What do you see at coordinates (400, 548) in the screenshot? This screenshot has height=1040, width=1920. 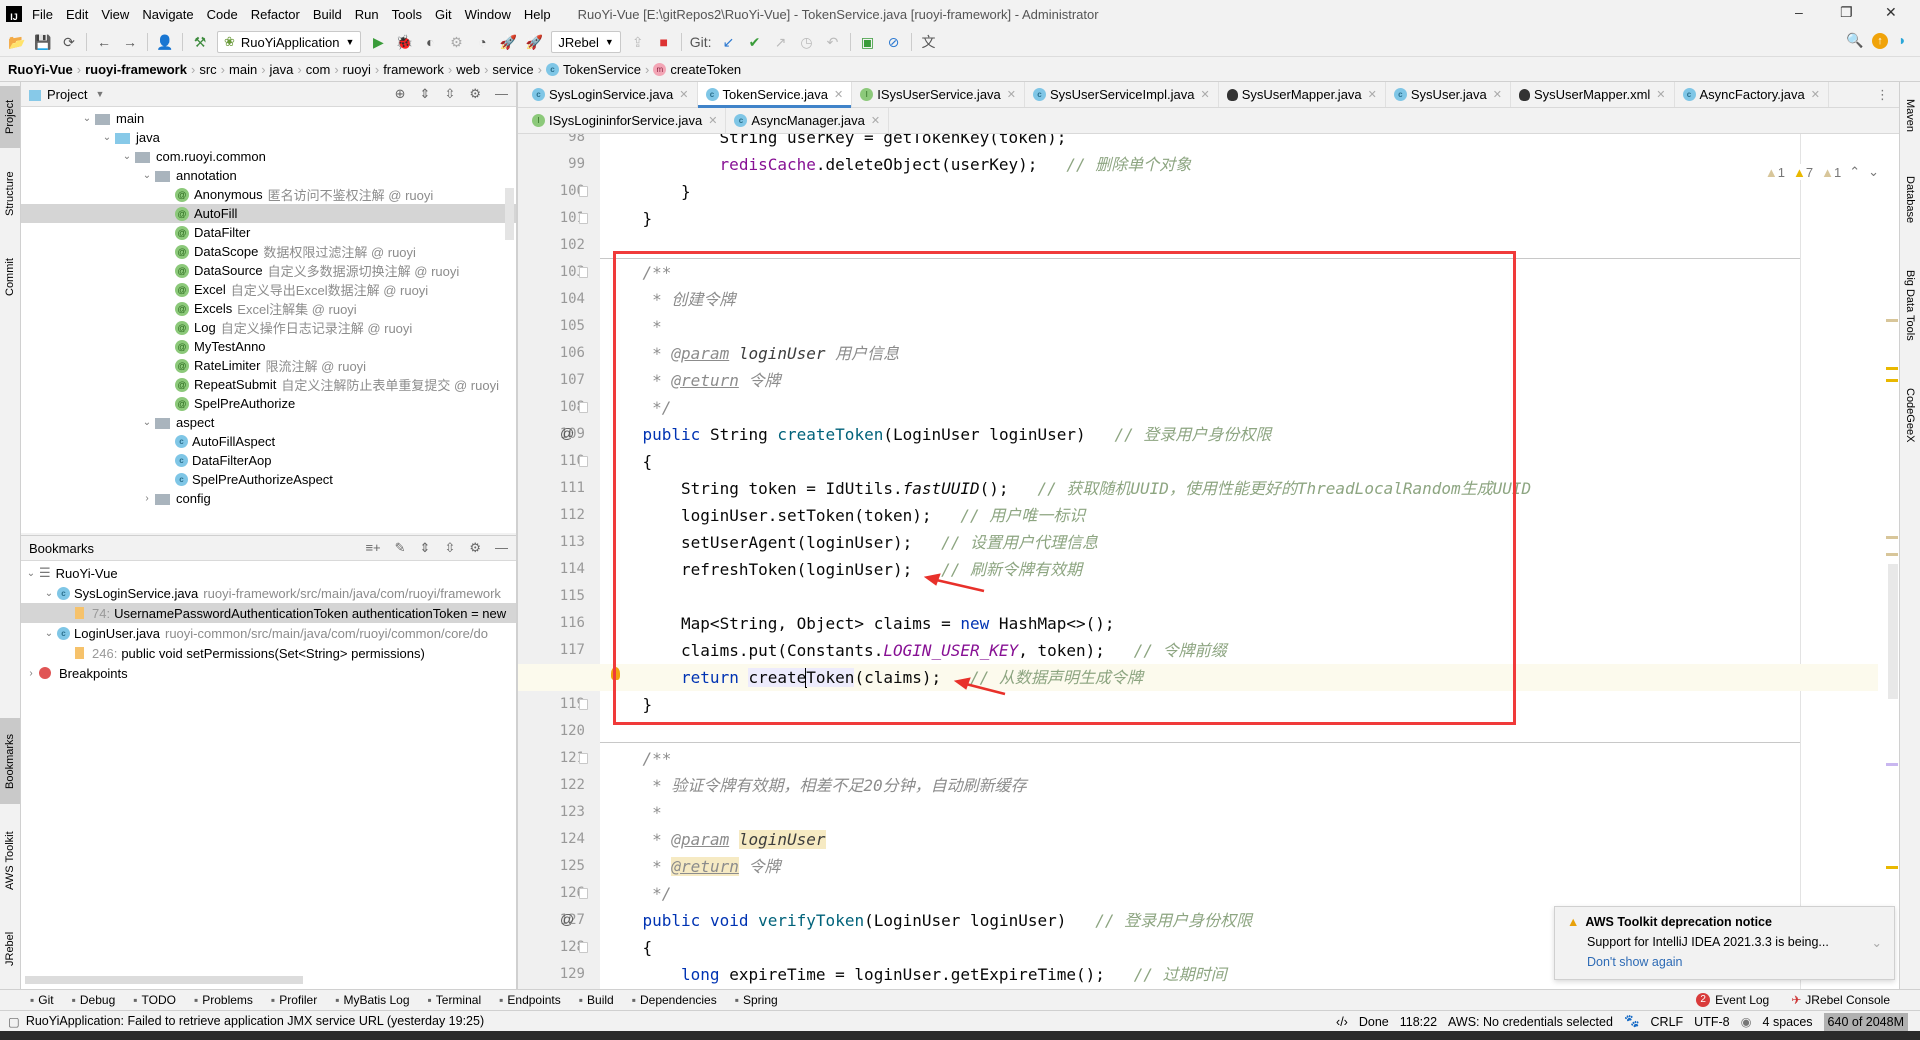 I see `edit-pencil-icon: ✎` at bounding box center [400, 548].